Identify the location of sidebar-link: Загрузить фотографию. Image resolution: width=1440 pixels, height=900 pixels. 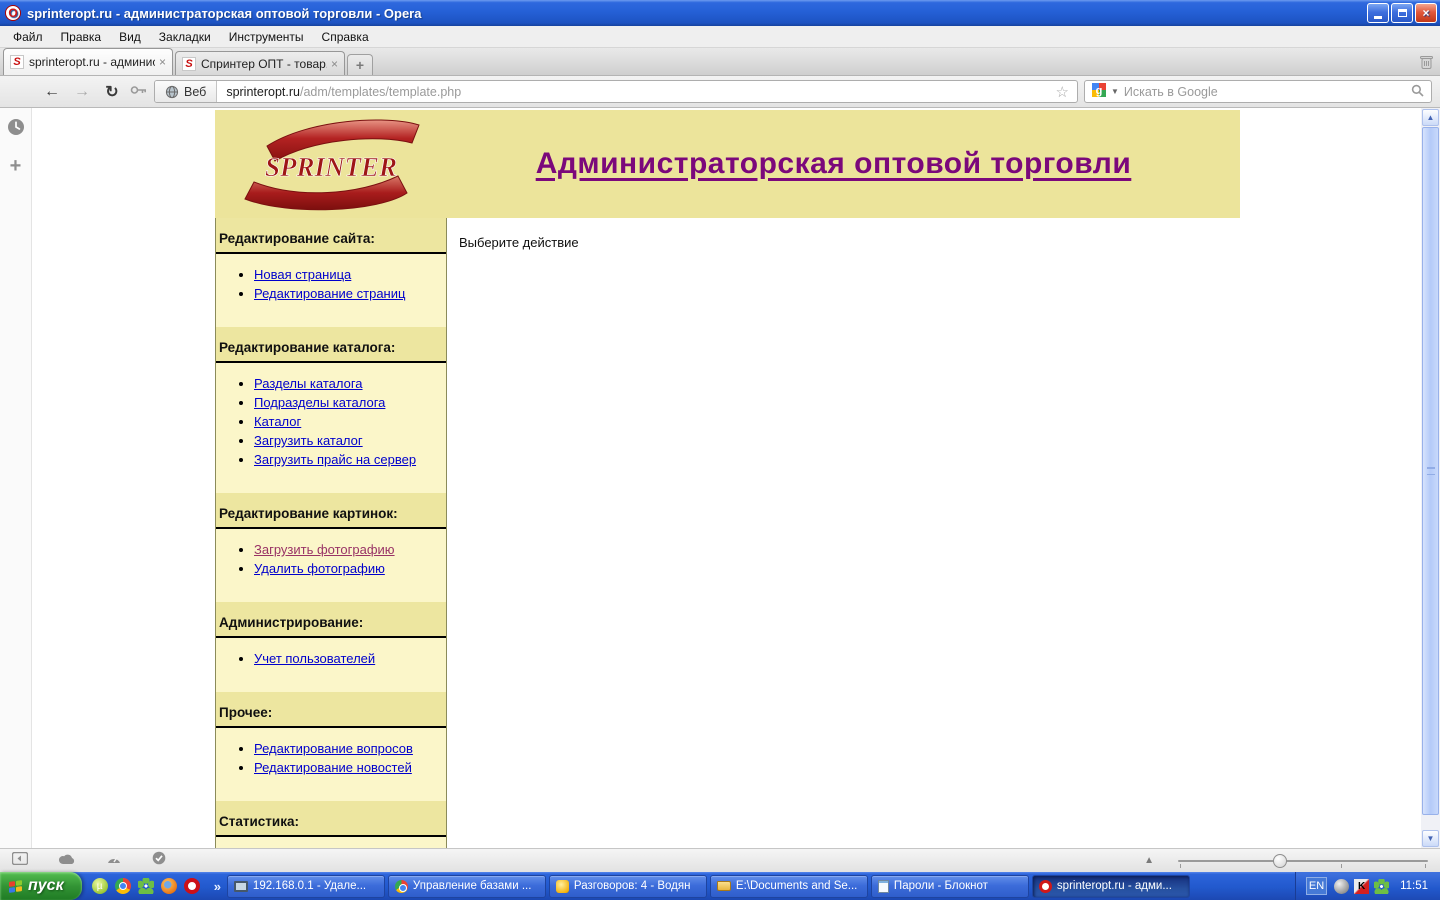
(324, 549).